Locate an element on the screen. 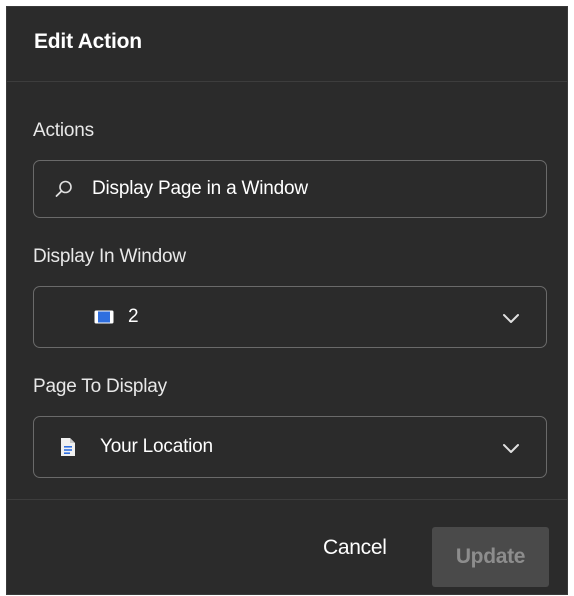  display-in-window-value: 2 is located at coordinates (133, 316).